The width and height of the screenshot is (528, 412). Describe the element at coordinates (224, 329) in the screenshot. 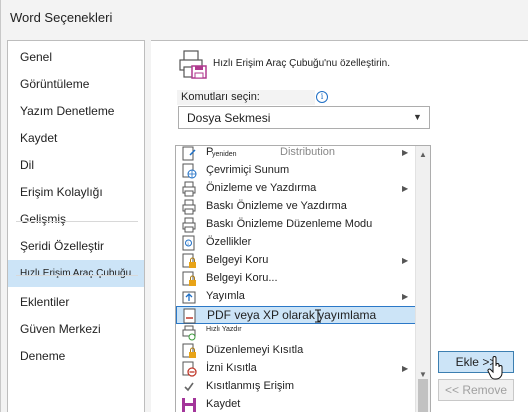

I see `list-item-small-label: Hızlı Yazdır` at that location.